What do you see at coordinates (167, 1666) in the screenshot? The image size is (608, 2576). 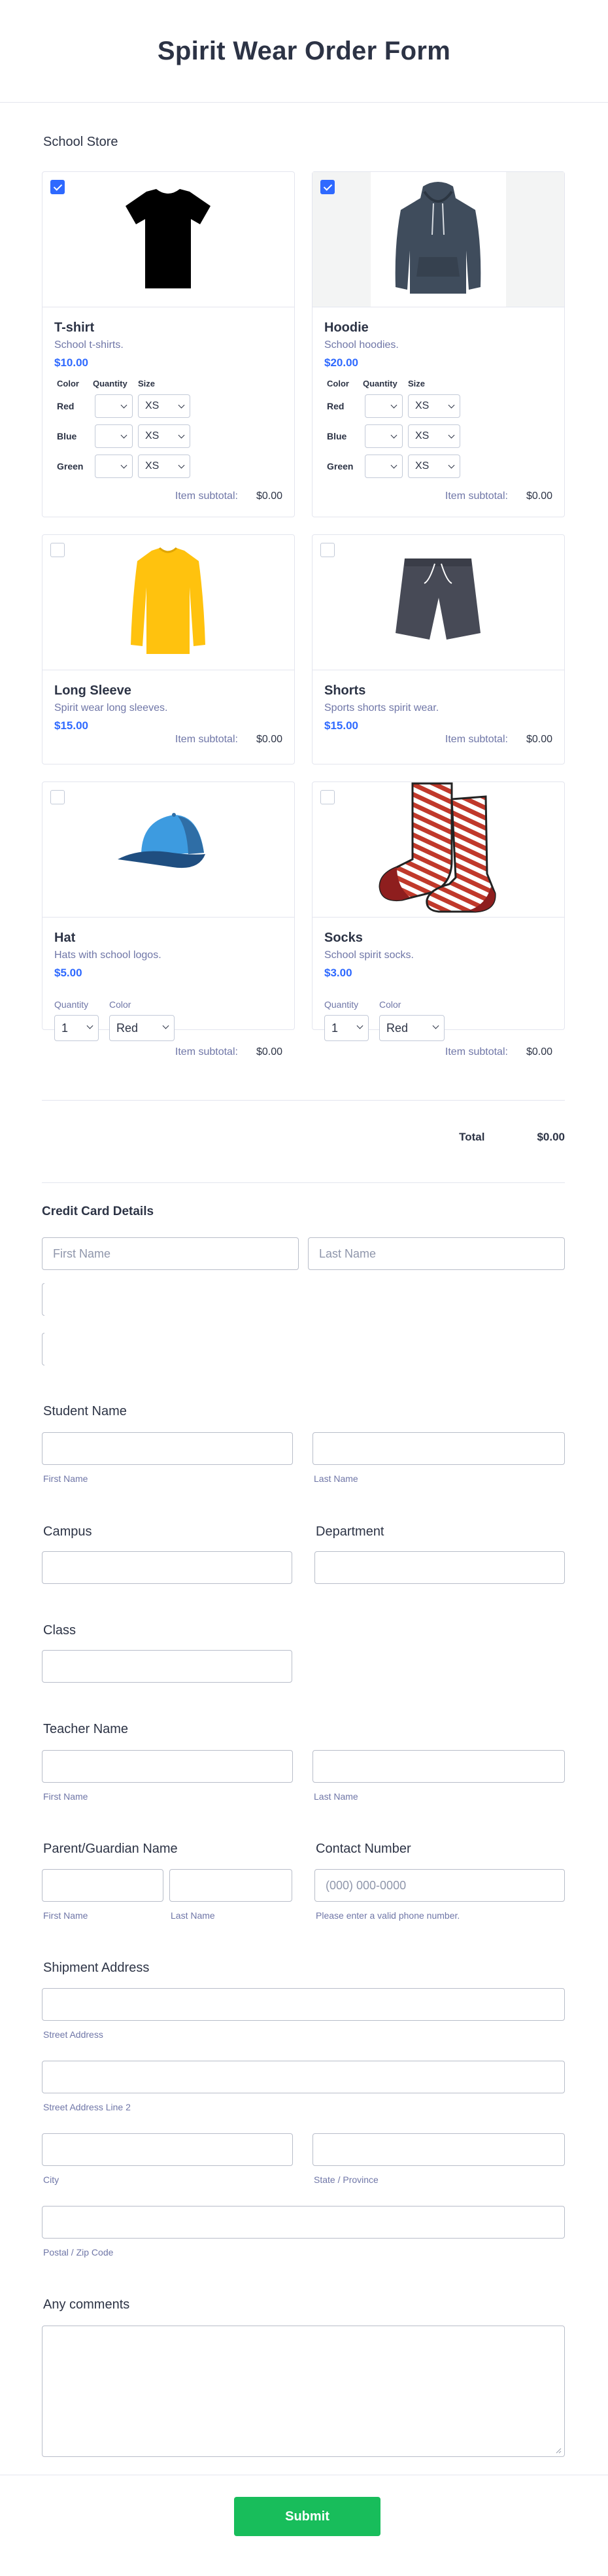 I see `class-field` at bounding box center [167, 1666].